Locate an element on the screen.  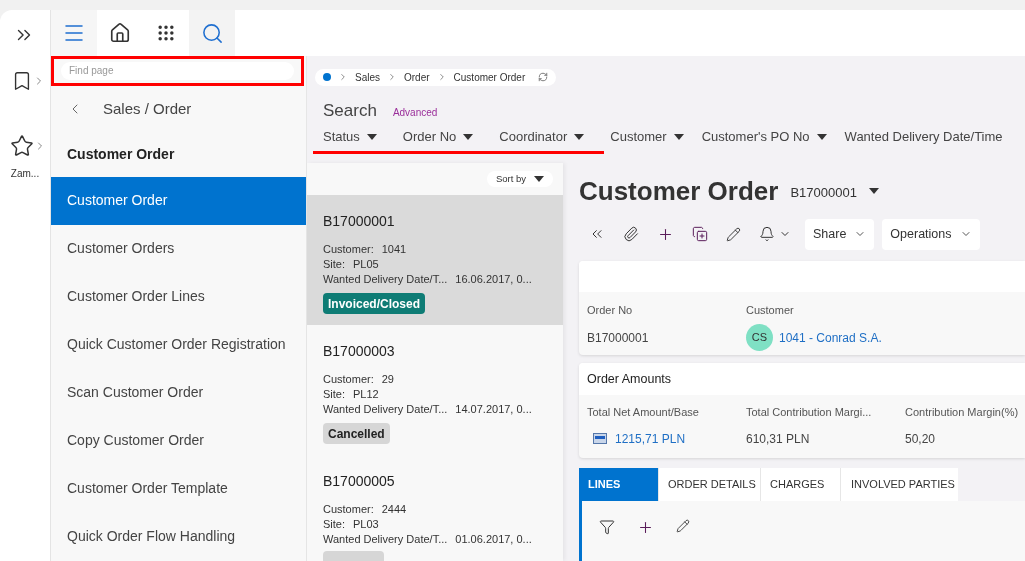
filter-dropdown: Coordinator is located at coordinates (542, 136).